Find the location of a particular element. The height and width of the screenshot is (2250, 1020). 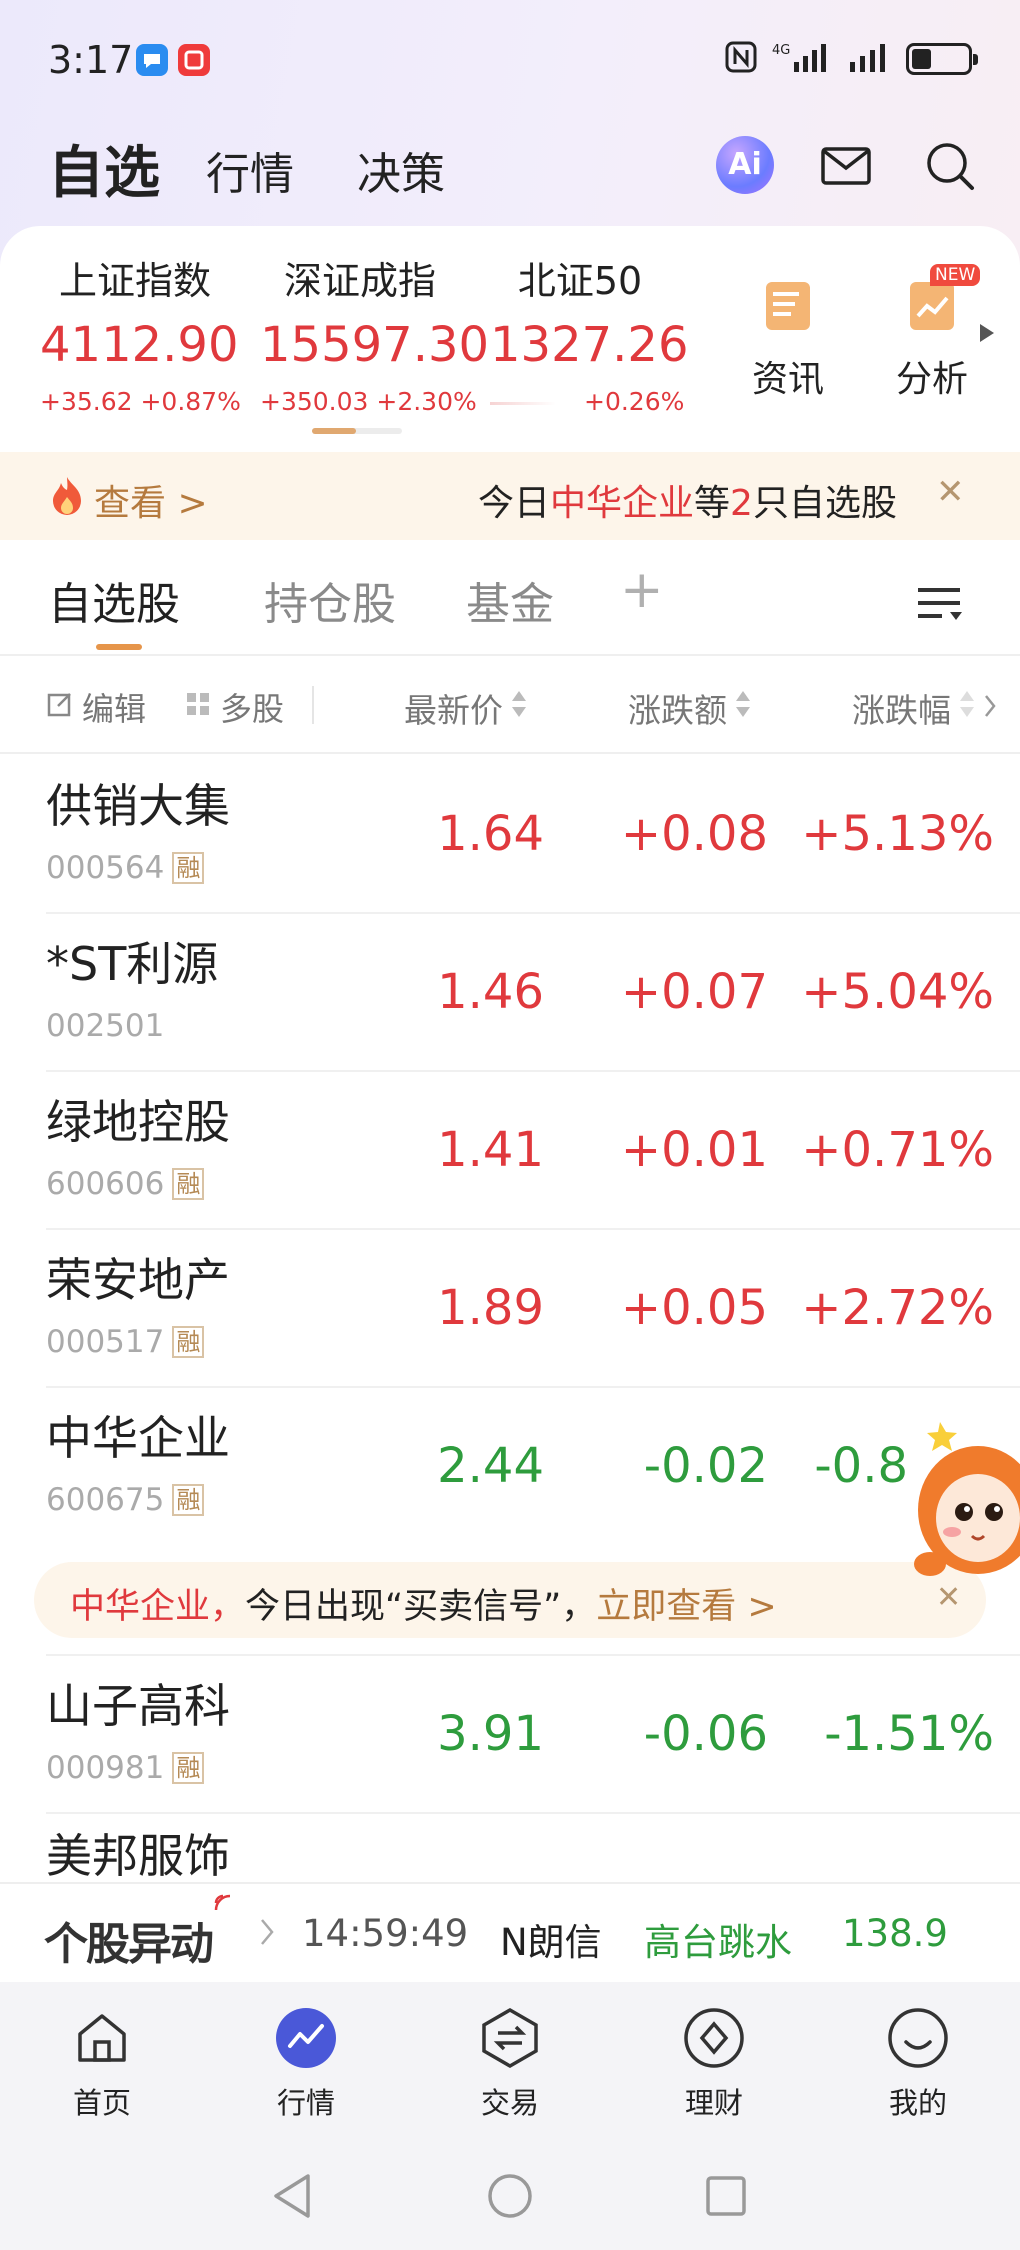

tab-market: 行情 is located at coordinates (250, 170).